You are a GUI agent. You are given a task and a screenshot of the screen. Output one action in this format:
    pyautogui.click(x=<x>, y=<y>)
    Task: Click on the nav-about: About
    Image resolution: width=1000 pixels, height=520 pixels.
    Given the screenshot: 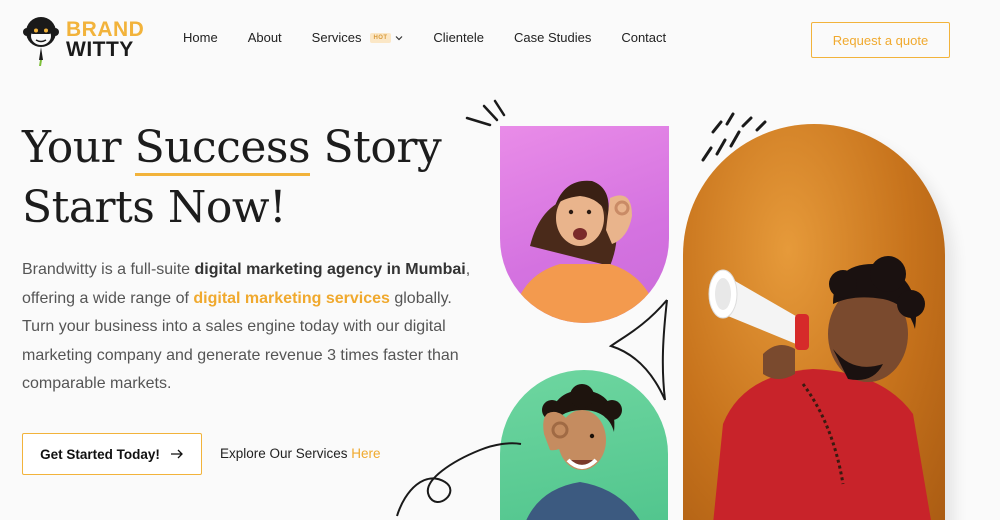 What is the action you would take?
    pyautogui.click(x=265, y=37)
    